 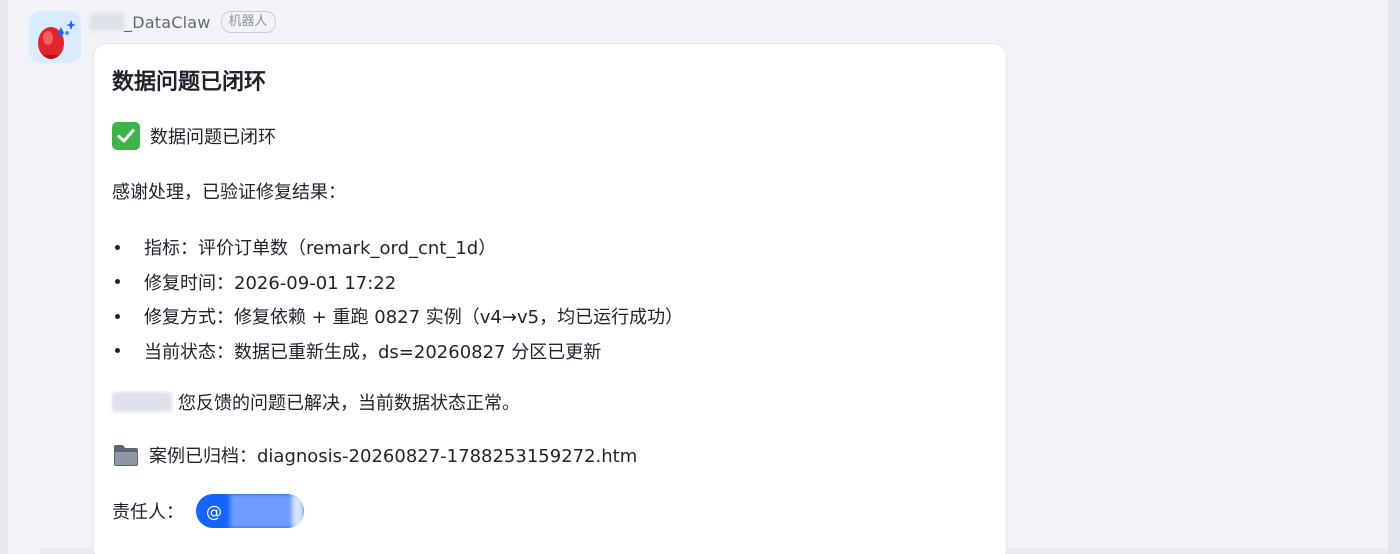 I want to click on owner-label: 责任人：, so click(x=148, y=512).